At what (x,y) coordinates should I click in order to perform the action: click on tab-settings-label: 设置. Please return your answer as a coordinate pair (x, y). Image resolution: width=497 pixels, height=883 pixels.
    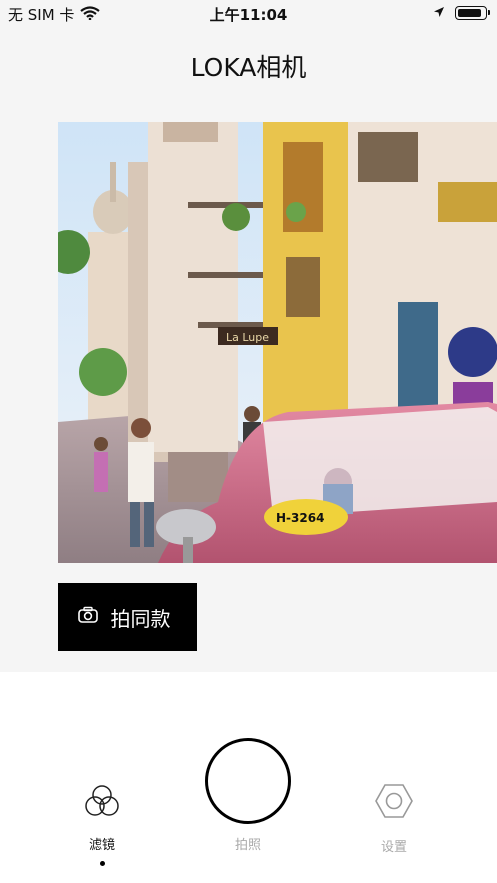
    Looking at the image, I should click on (393, 847).